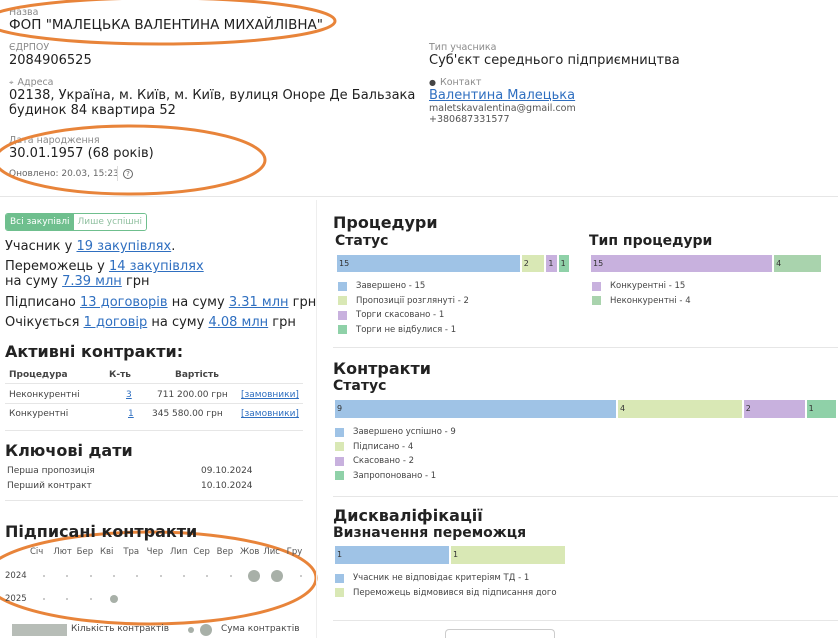  Describe the element at coordinates (42, 322) in the screenshot. I see `stat-expected-prefix: Очікується` at that location.